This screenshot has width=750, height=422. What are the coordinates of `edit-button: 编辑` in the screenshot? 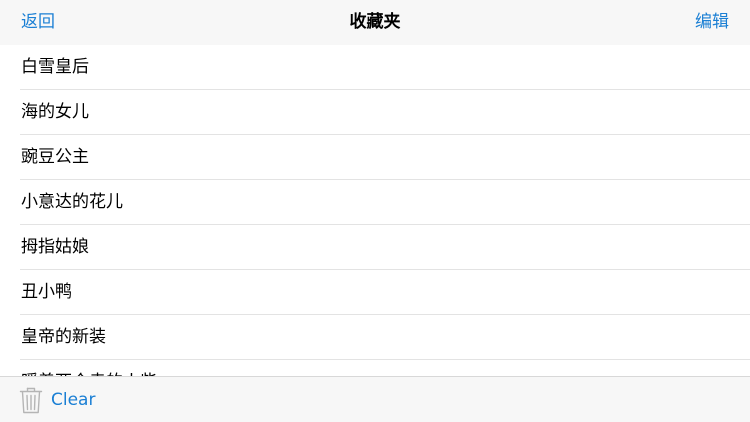 It's located at (712, 22).